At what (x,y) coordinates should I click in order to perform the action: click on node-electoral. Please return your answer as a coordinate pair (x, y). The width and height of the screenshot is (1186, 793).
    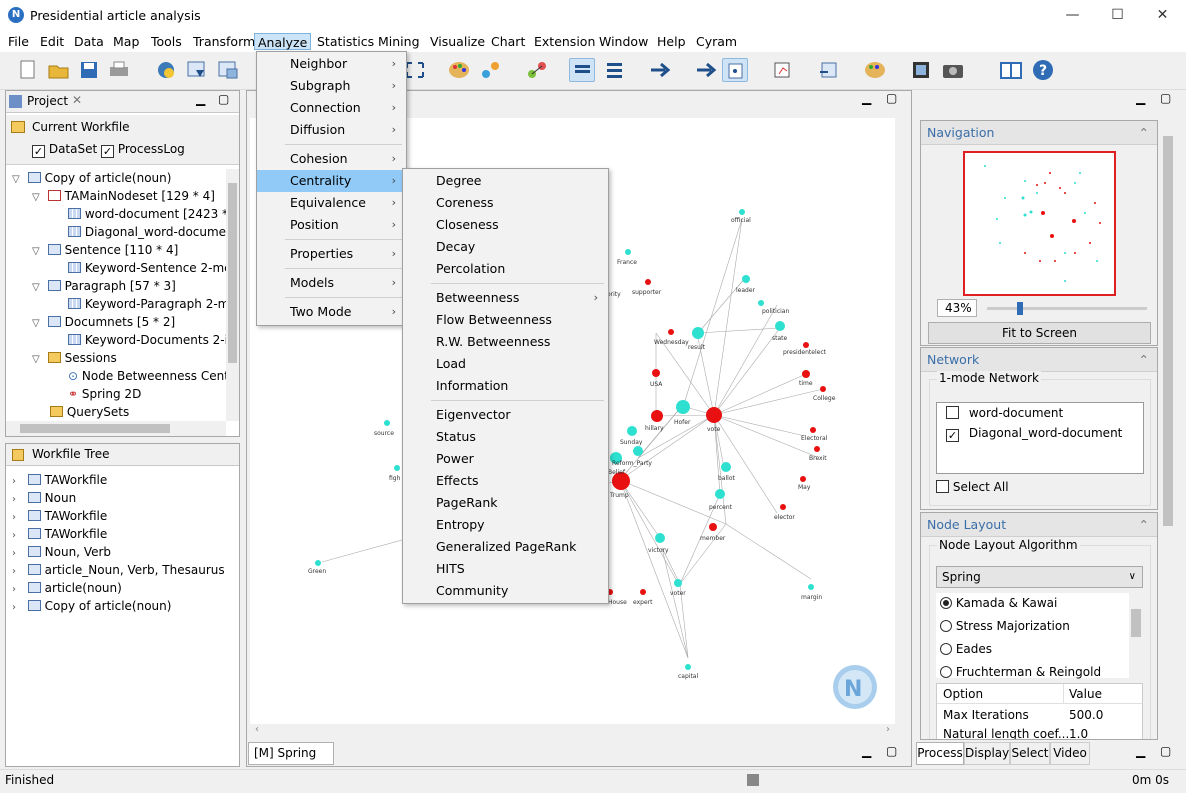
    Looking at the image, I should click on (813, 430).